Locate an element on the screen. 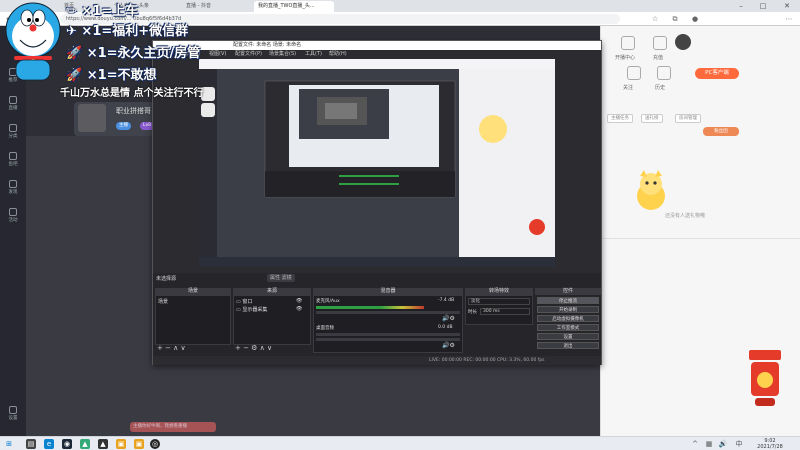 Image resolution: width=800 pixels, height=450 pixels. minimize-icon: – is located at coordinates (741, 6).